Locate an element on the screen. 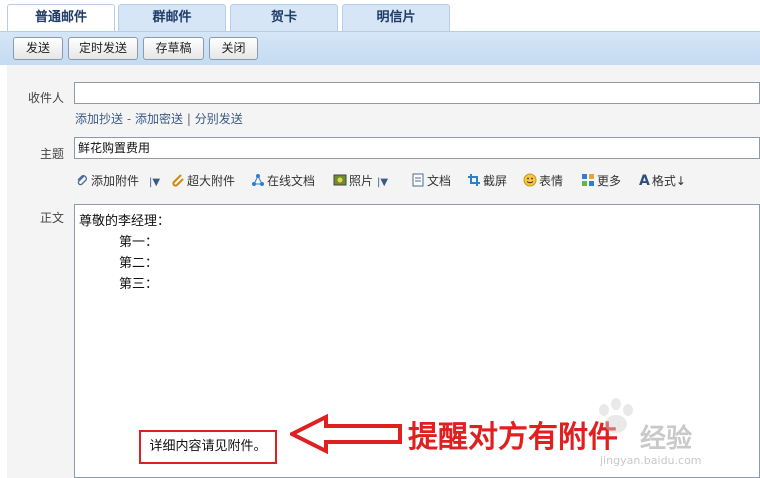  body-label: 正文 is located at coordinates (51, 218).